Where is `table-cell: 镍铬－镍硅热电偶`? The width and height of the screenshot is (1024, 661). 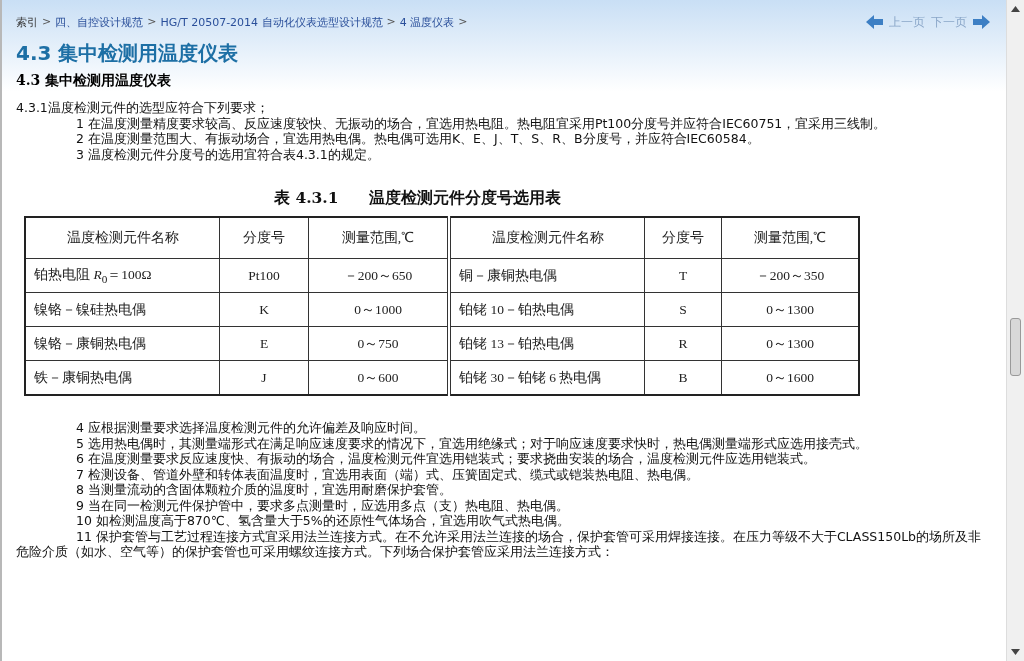
table-cell: 镍铬－镍硅热电偶 is located at coordinates (122, 309).